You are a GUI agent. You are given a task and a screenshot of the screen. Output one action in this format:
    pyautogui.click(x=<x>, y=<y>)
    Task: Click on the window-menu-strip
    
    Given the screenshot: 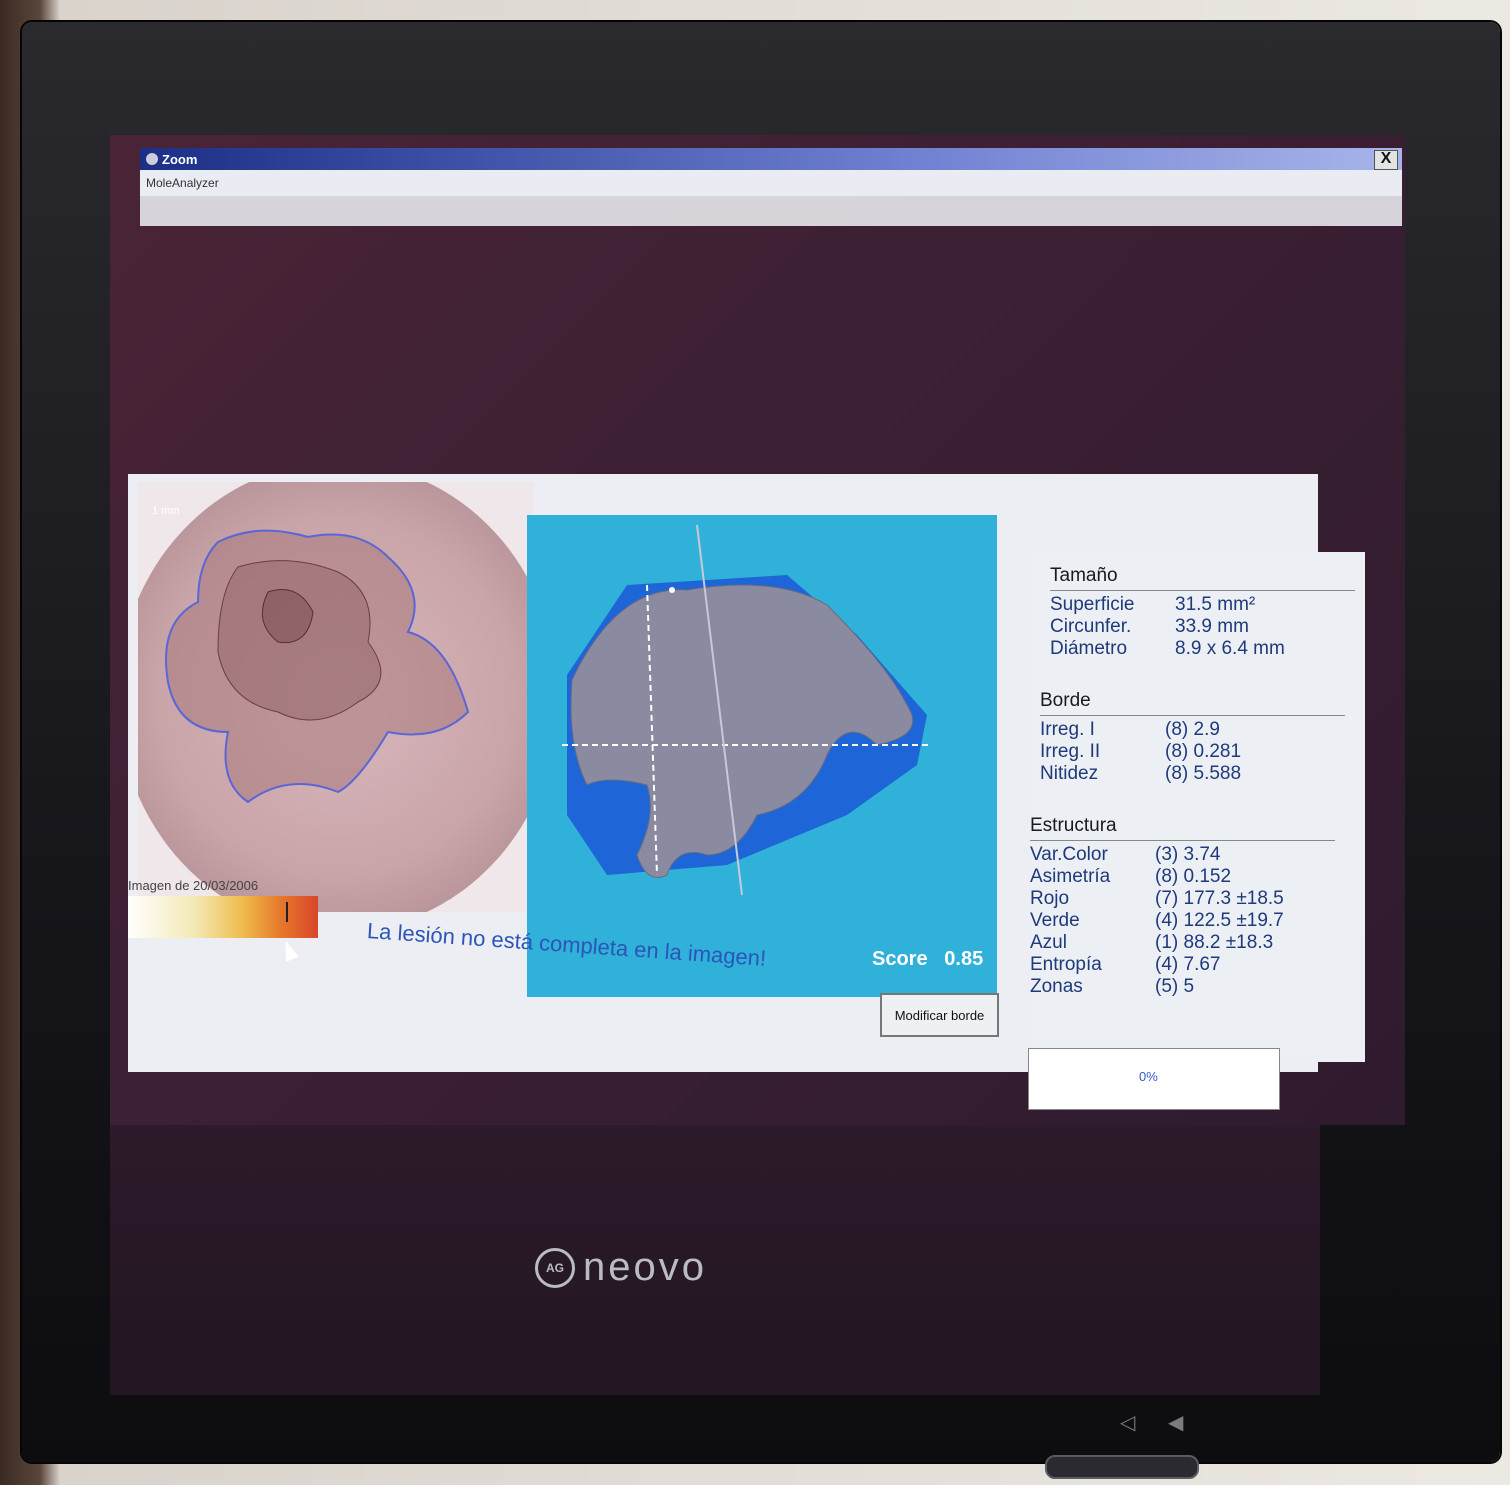 What is the action you would take?
    pyautogui.click(x=771, y=211)
    